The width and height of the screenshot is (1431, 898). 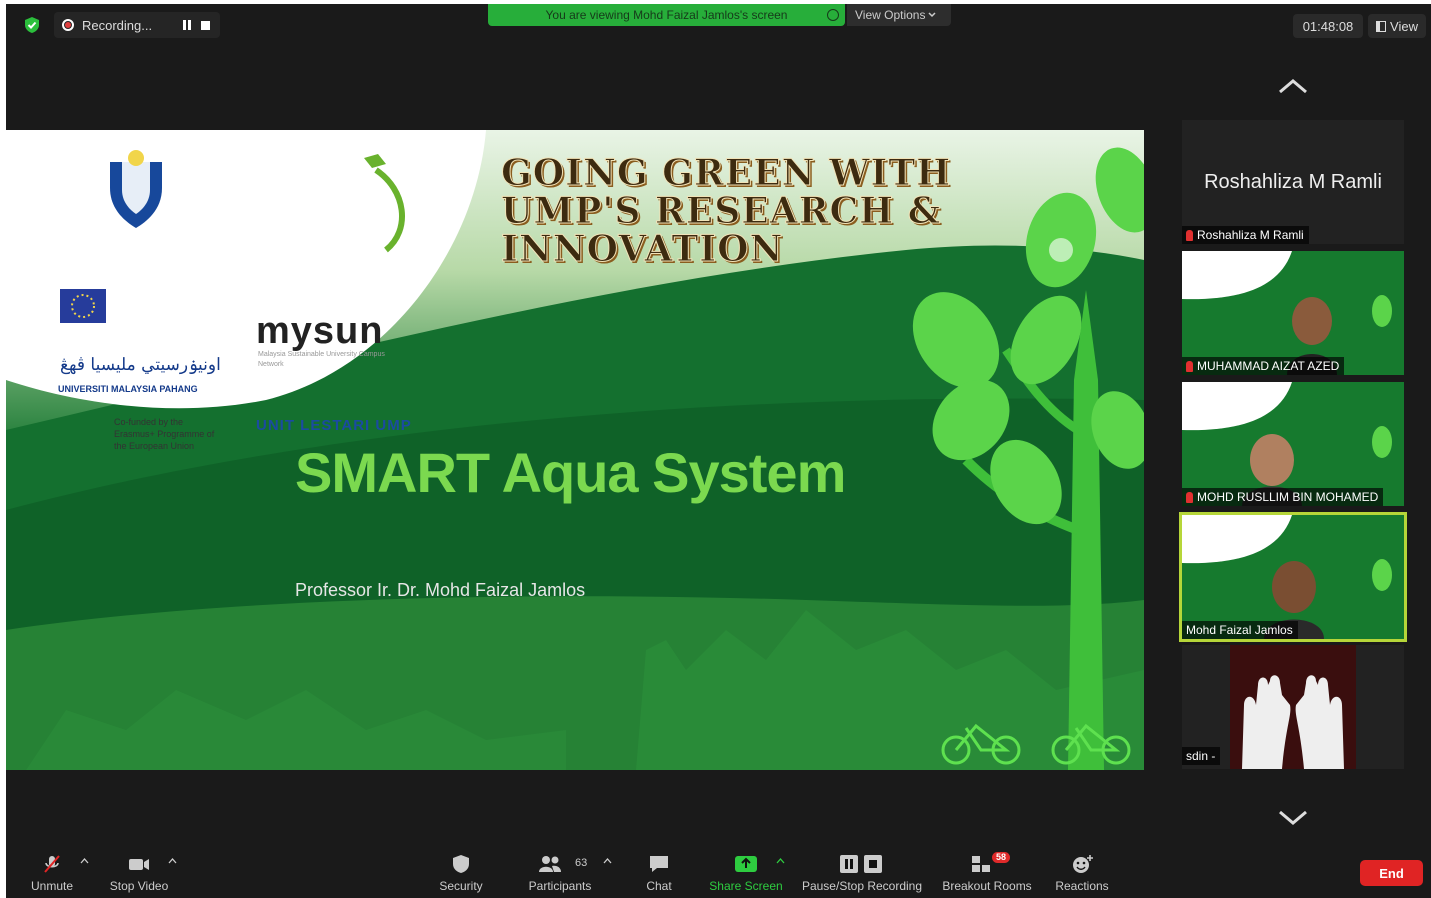 I want to click on chevron-down-icon, so click(x=932, y=15).